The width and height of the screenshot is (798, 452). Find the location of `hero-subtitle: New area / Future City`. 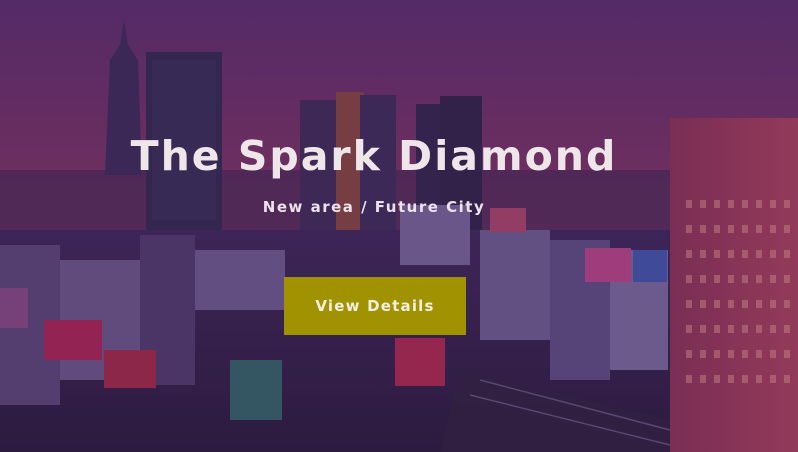

hero-subtitle: New area / Future City is located at coordinates (374, 207).